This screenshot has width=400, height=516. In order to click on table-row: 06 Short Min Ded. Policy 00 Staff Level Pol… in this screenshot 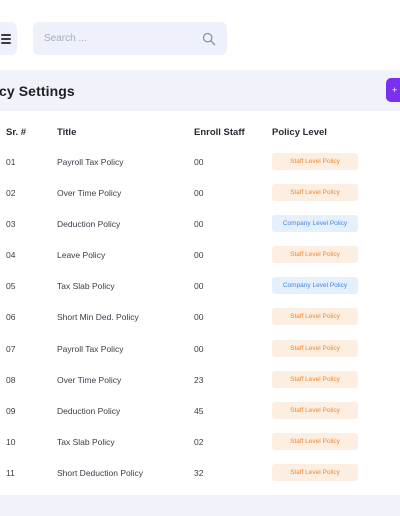, I will do `click(200, 318)`.